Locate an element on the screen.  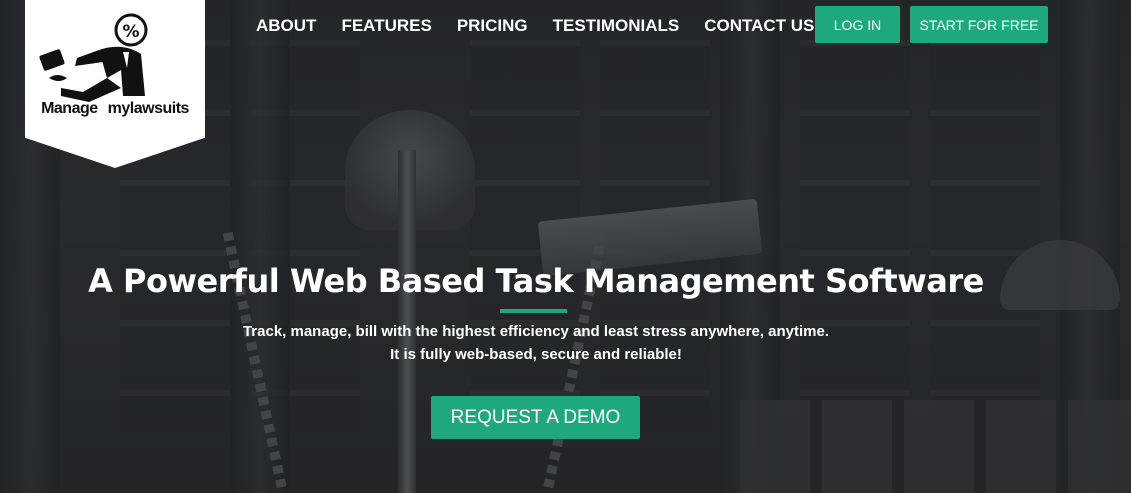
nav-features: FEATURES is located at coordinates (386, 26).